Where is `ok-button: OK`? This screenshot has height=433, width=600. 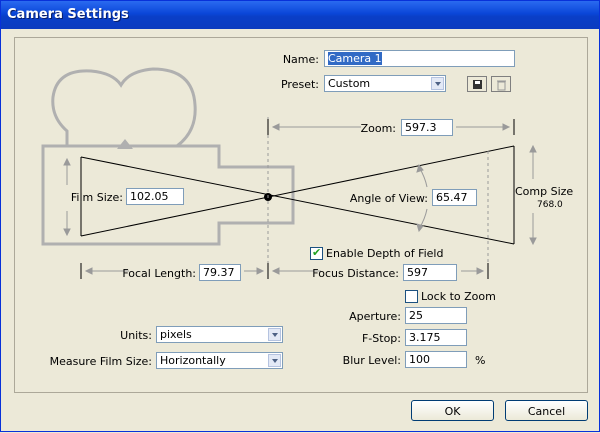
ok-button: OK is located at coordinates (452, 410).